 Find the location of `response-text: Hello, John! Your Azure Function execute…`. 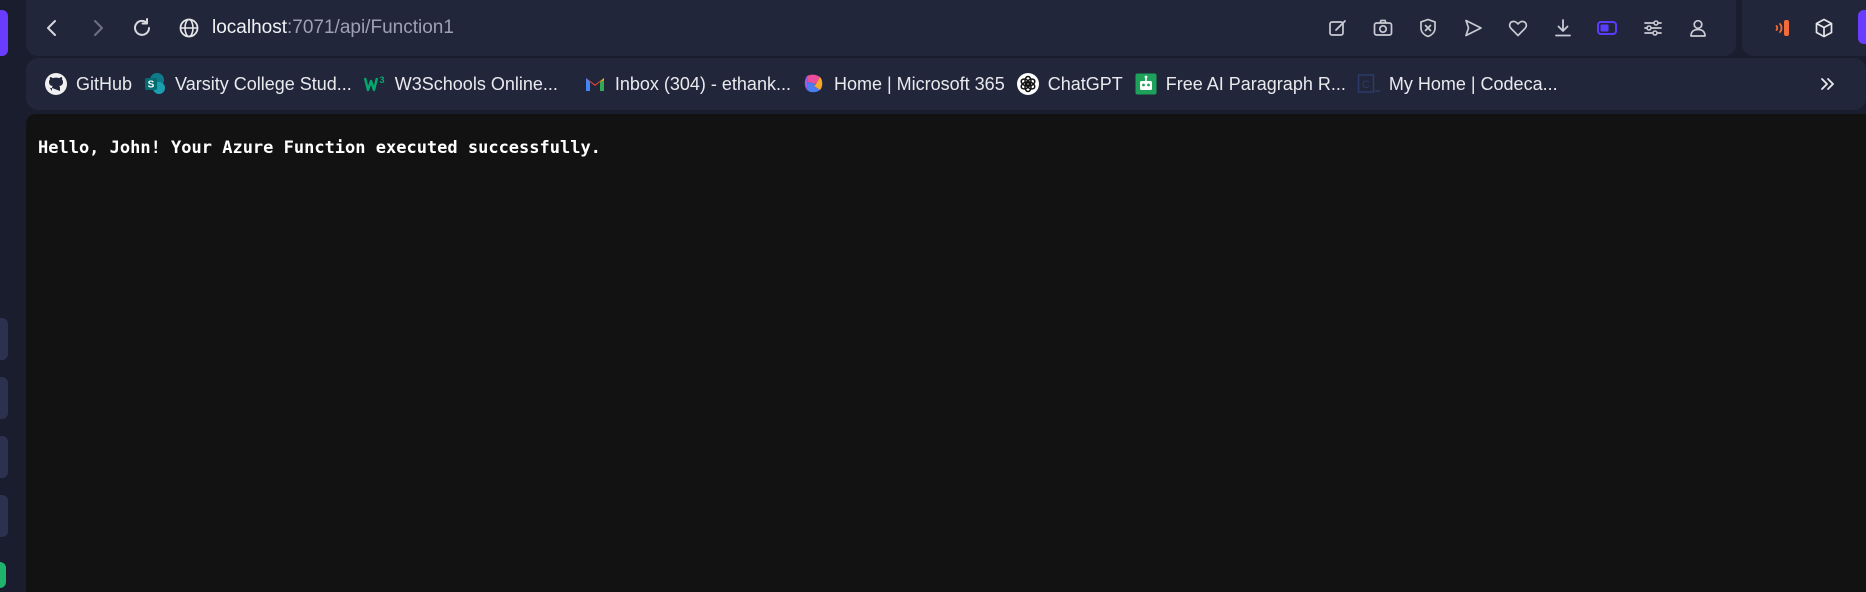

response-text: Hello, John! Your Azure Function execute… is located at coordinates (319, 148).